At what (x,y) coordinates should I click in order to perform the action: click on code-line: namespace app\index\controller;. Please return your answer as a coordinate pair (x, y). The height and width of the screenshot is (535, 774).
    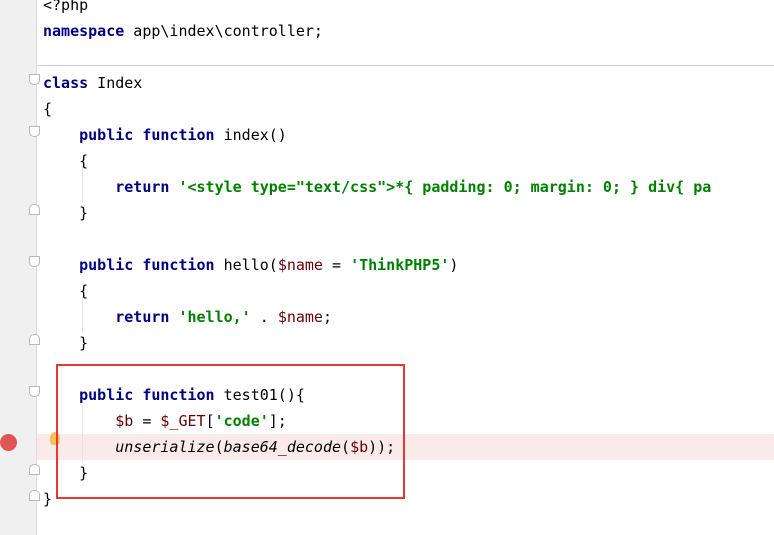
    Looking at the image, I should click on (405, 31).